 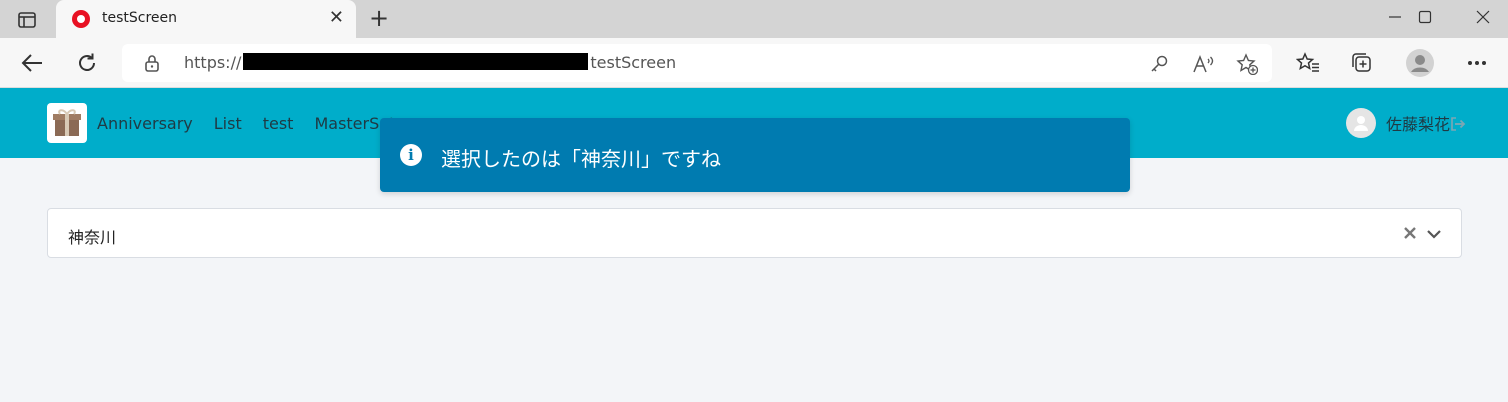 I want to click on browser-titlebar: testScreen ✕ +, so click(x=754, y=19).